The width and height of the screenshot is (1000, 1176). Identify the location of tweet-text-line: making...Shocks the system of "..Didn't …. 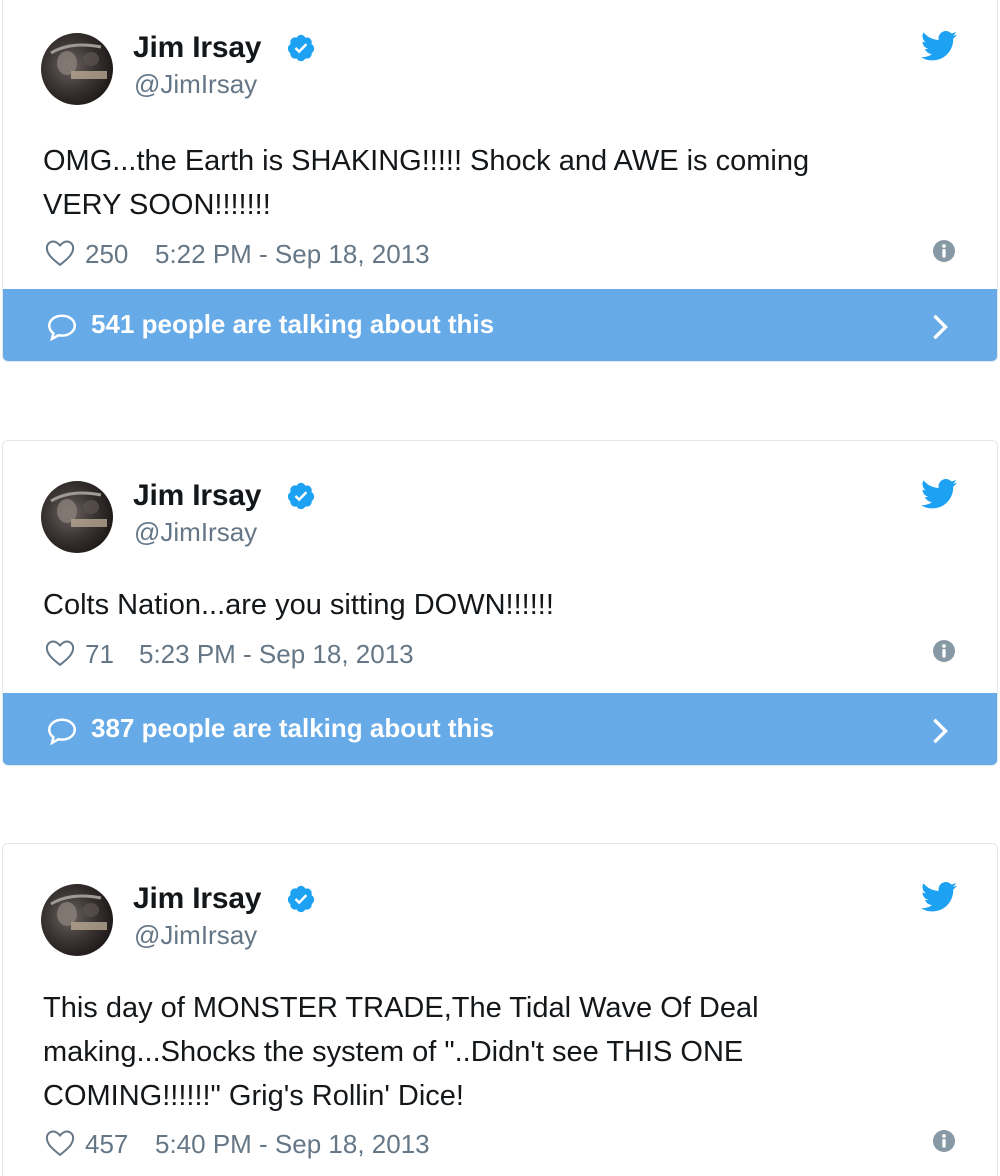
(393, 1052).